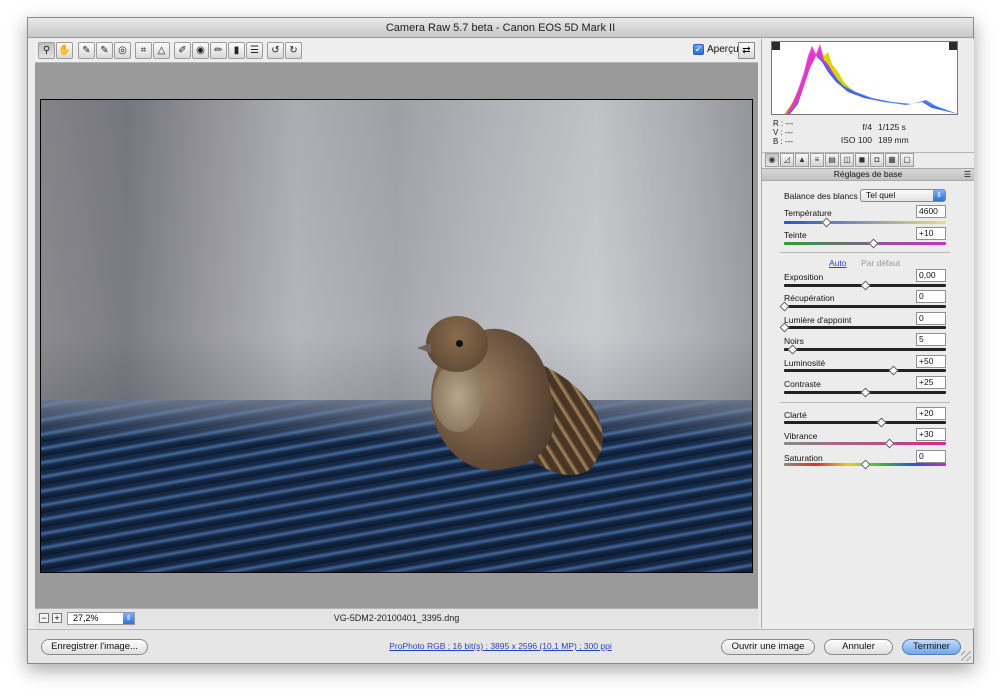  What do you see at coordinates (892, 127) in the screenshot?
I see `shutter-speed: 1/125 s` at bounding box center [892, 127].